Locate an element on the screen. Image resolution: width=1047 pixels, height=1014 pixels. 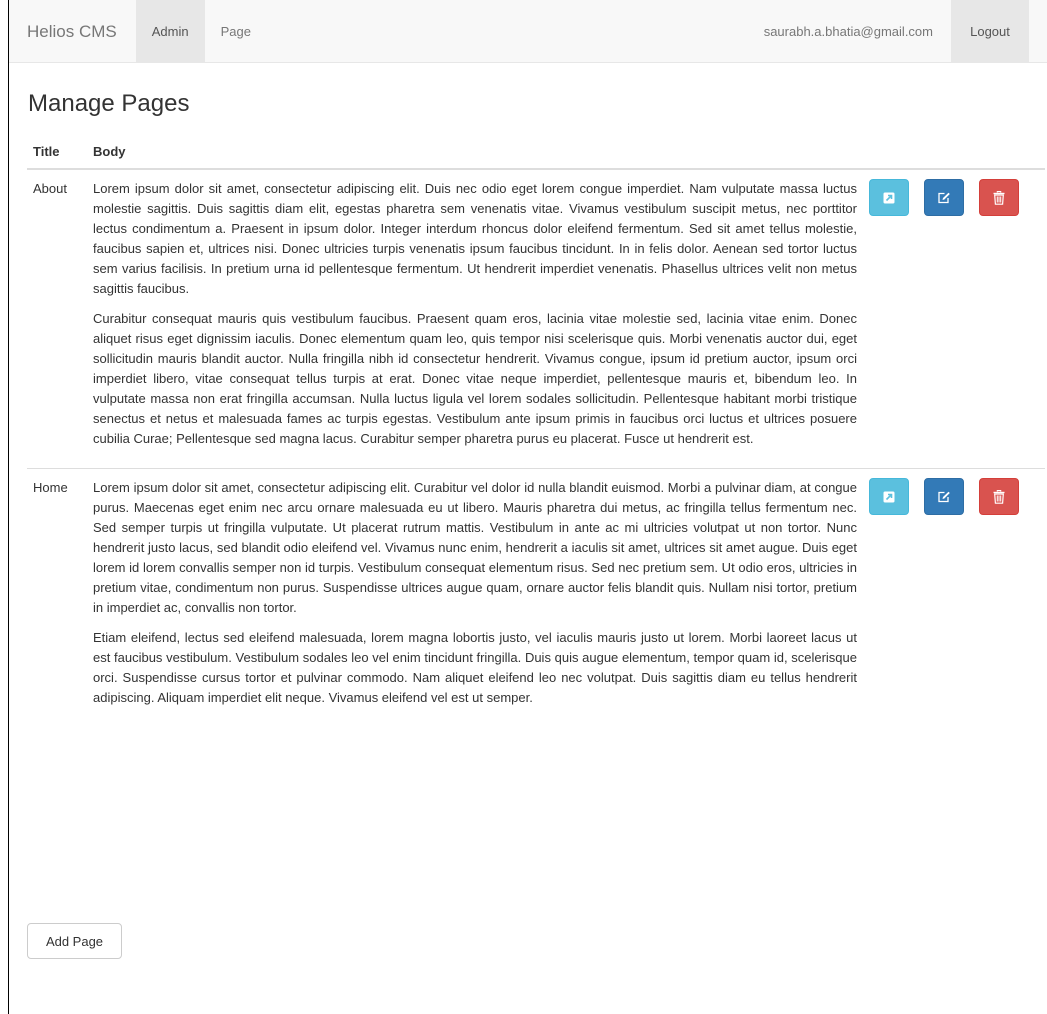
user-email-link: saurabh.a.bhatia@gmail.com is located at coordinates (849, 31).